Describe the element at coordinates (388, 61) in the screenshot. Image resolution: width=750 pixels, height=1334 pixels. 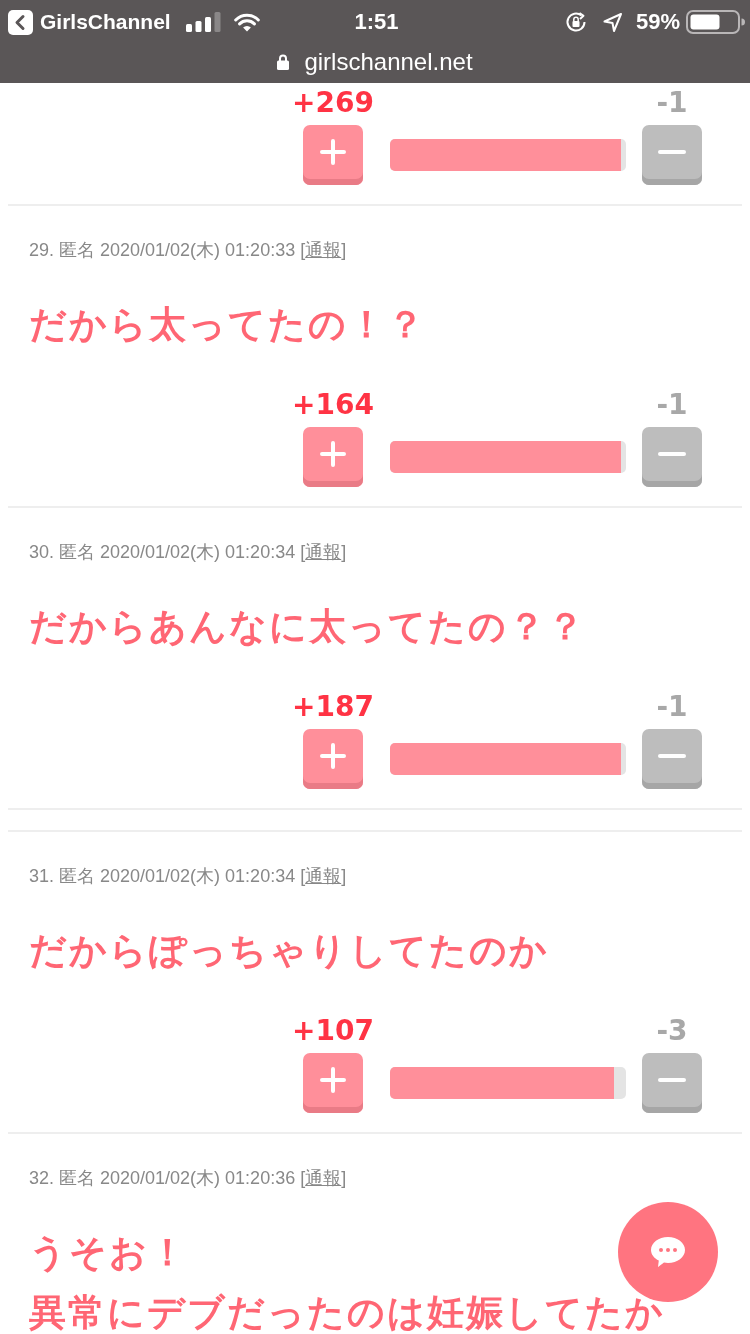
I see `address-url: girlschannel.net` at that location.